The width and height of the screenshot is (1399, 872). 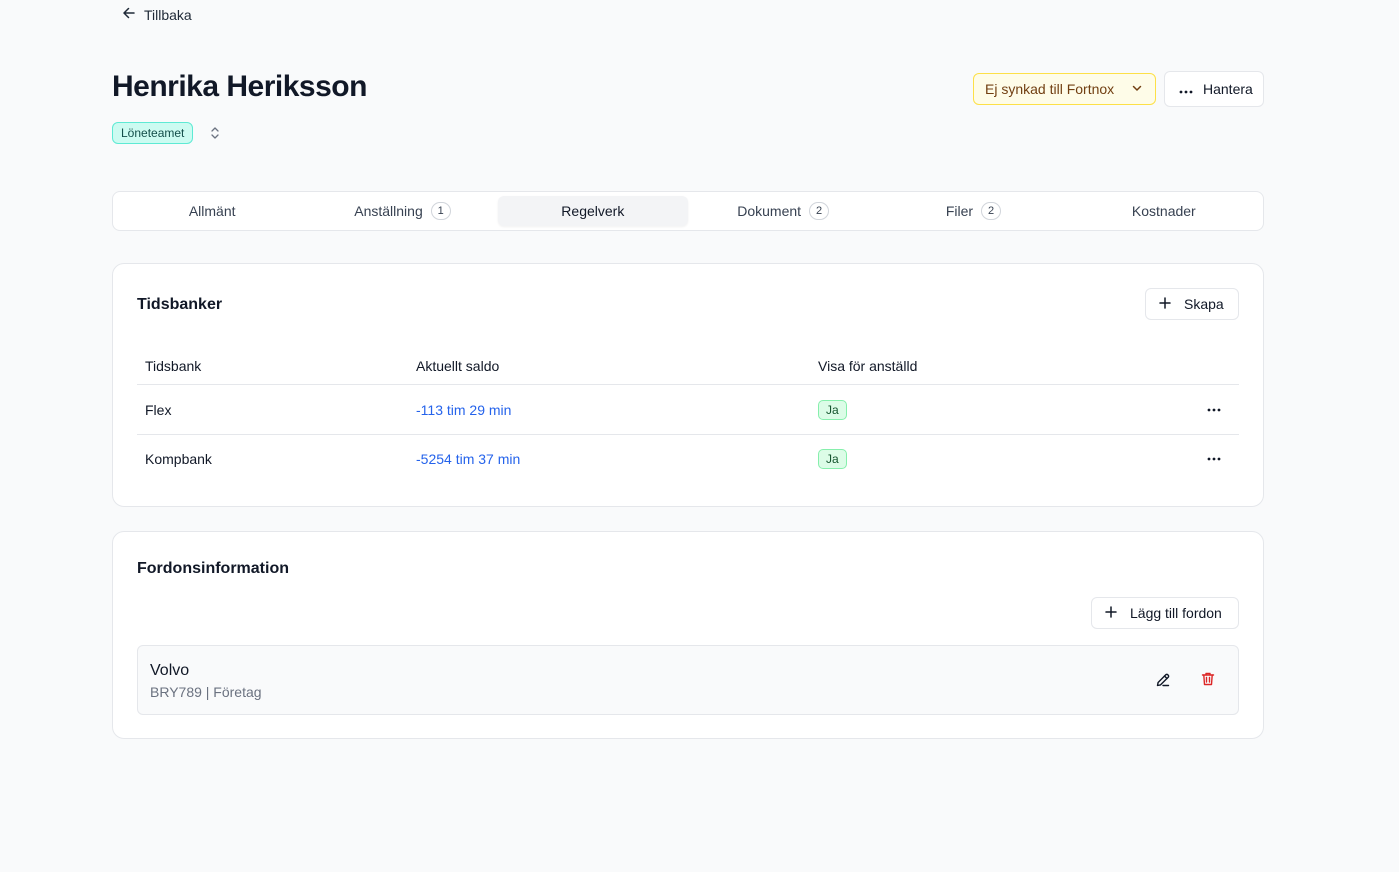 I want to click on tab-general: Allmänt, so click(x=212, y=211).